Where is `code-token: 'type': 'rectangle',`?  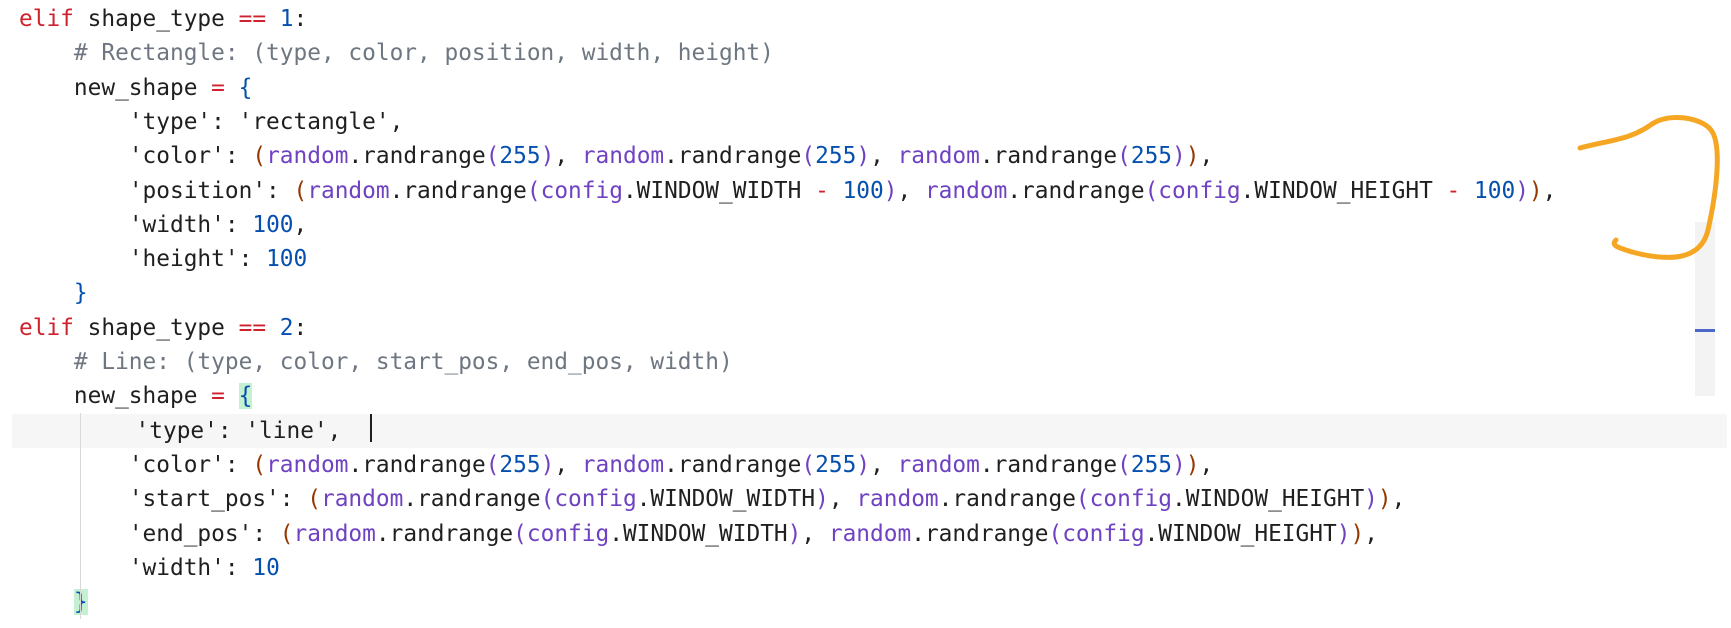
code-token: 'type': 'rectangle', is located at coordinates (266, 121).